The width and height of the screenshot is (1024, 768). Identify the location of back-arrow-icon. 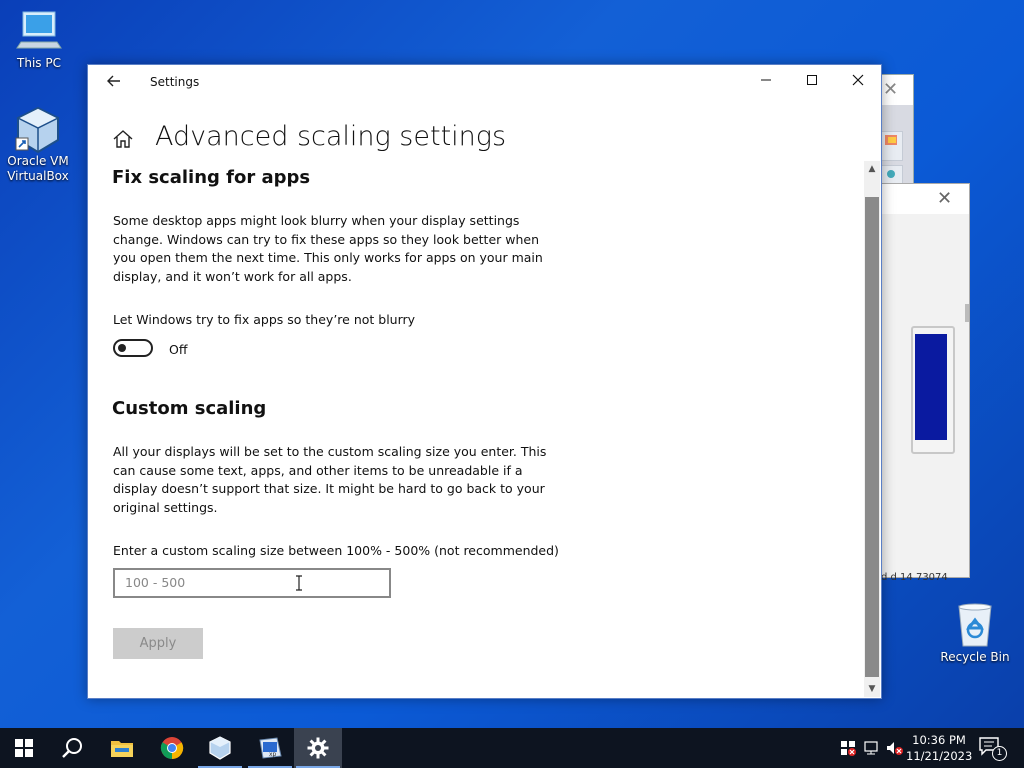
(114, 82).